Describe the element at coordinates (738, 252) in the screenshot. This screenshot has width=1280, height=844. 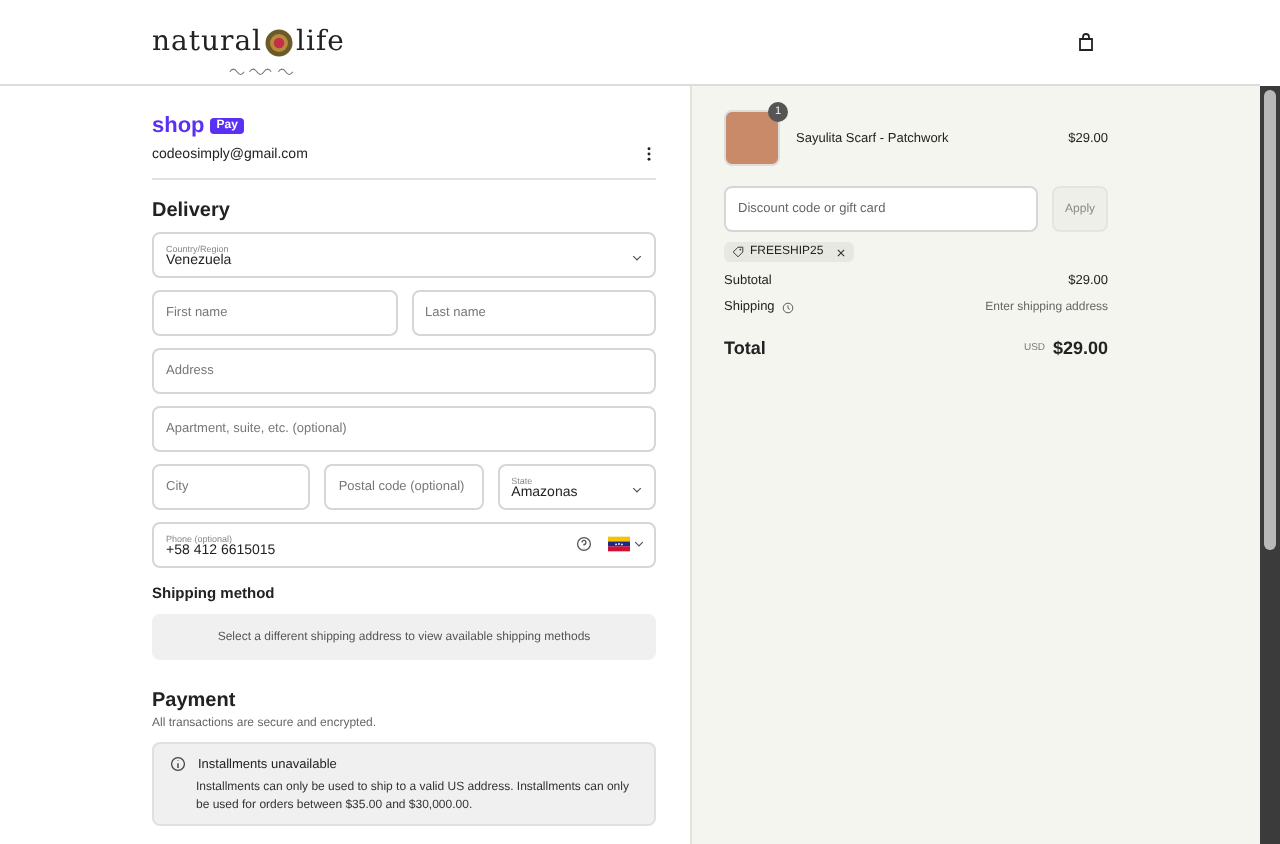
I see `tag-icon` at that location.